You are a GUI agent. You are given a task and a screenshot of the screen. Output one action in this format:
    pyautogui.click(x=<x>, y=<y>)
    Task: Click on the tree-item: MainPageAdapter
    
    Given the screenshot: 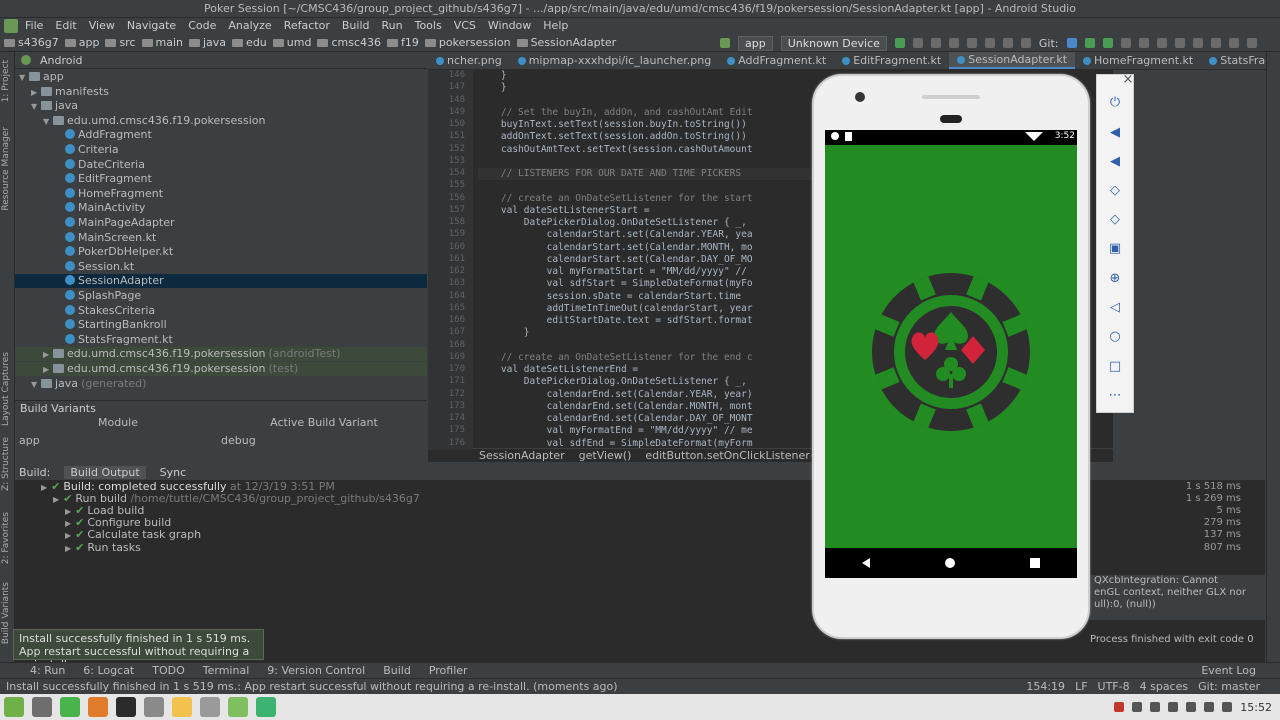 What is the action you would take?
    pyautogui.click(x=221, y=223)
    